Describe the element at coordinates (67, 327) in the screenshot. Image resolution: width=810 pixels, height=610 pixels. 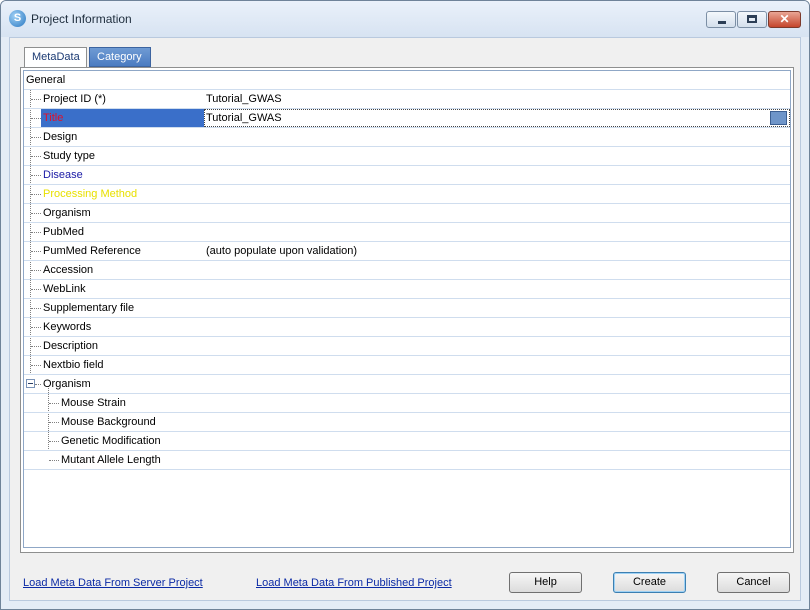
I see `property-label: Keywords` at that location.